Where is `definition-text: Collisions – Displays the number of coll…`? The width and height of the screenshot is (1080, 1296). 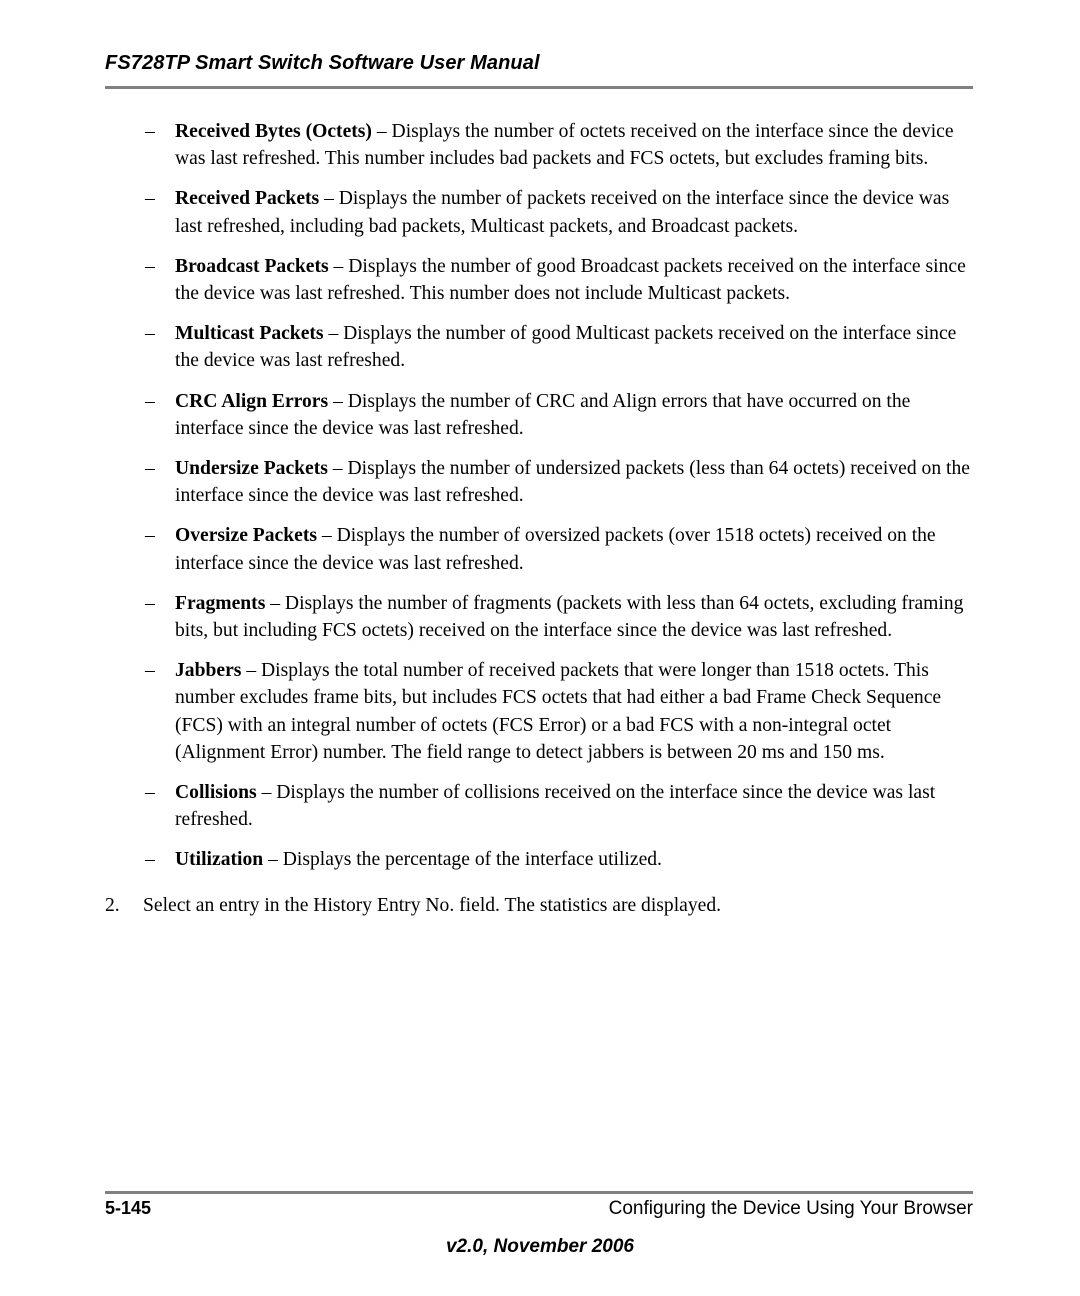 definition-text: Collisions – Displays the number of coll… is located at coordinates (555, 806).